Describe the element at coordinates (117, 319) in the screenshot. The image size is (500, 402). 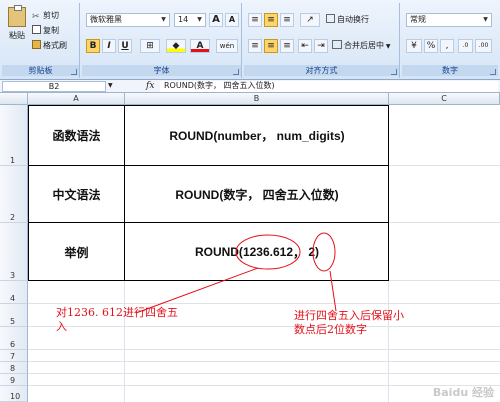
I see `annotation-left: 对1236. 612进行四舍五 入` at that location.